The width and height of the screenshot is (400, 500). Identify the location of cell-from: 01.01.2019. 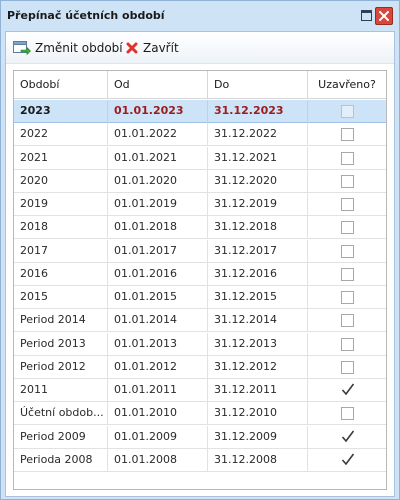
(158, 204).